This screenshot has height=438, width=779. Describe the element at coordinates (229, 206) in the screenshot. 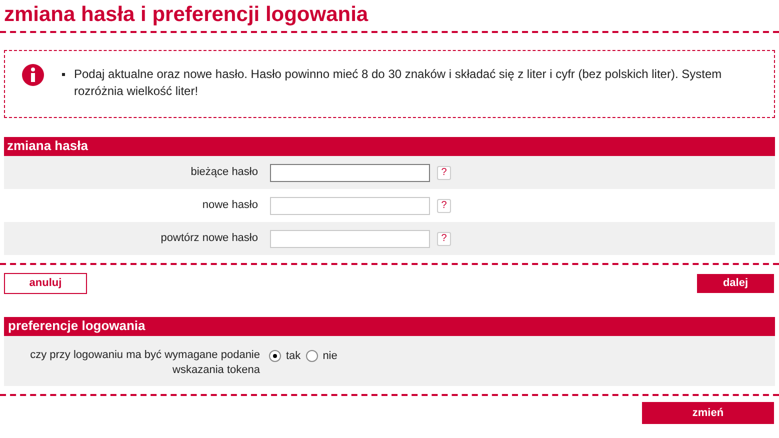

I see `field-label: nowe hasło` at that location.